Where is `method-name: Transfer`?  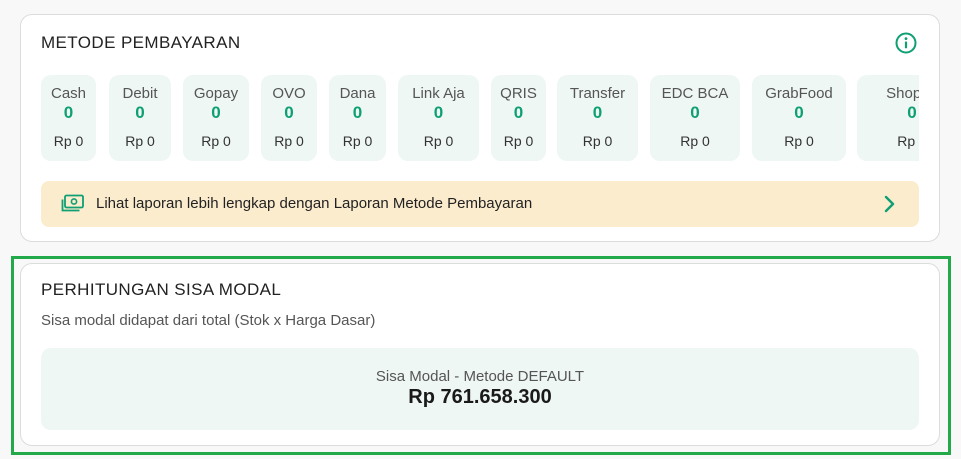 method-name: Transfer is located at coordinates (597, 93).